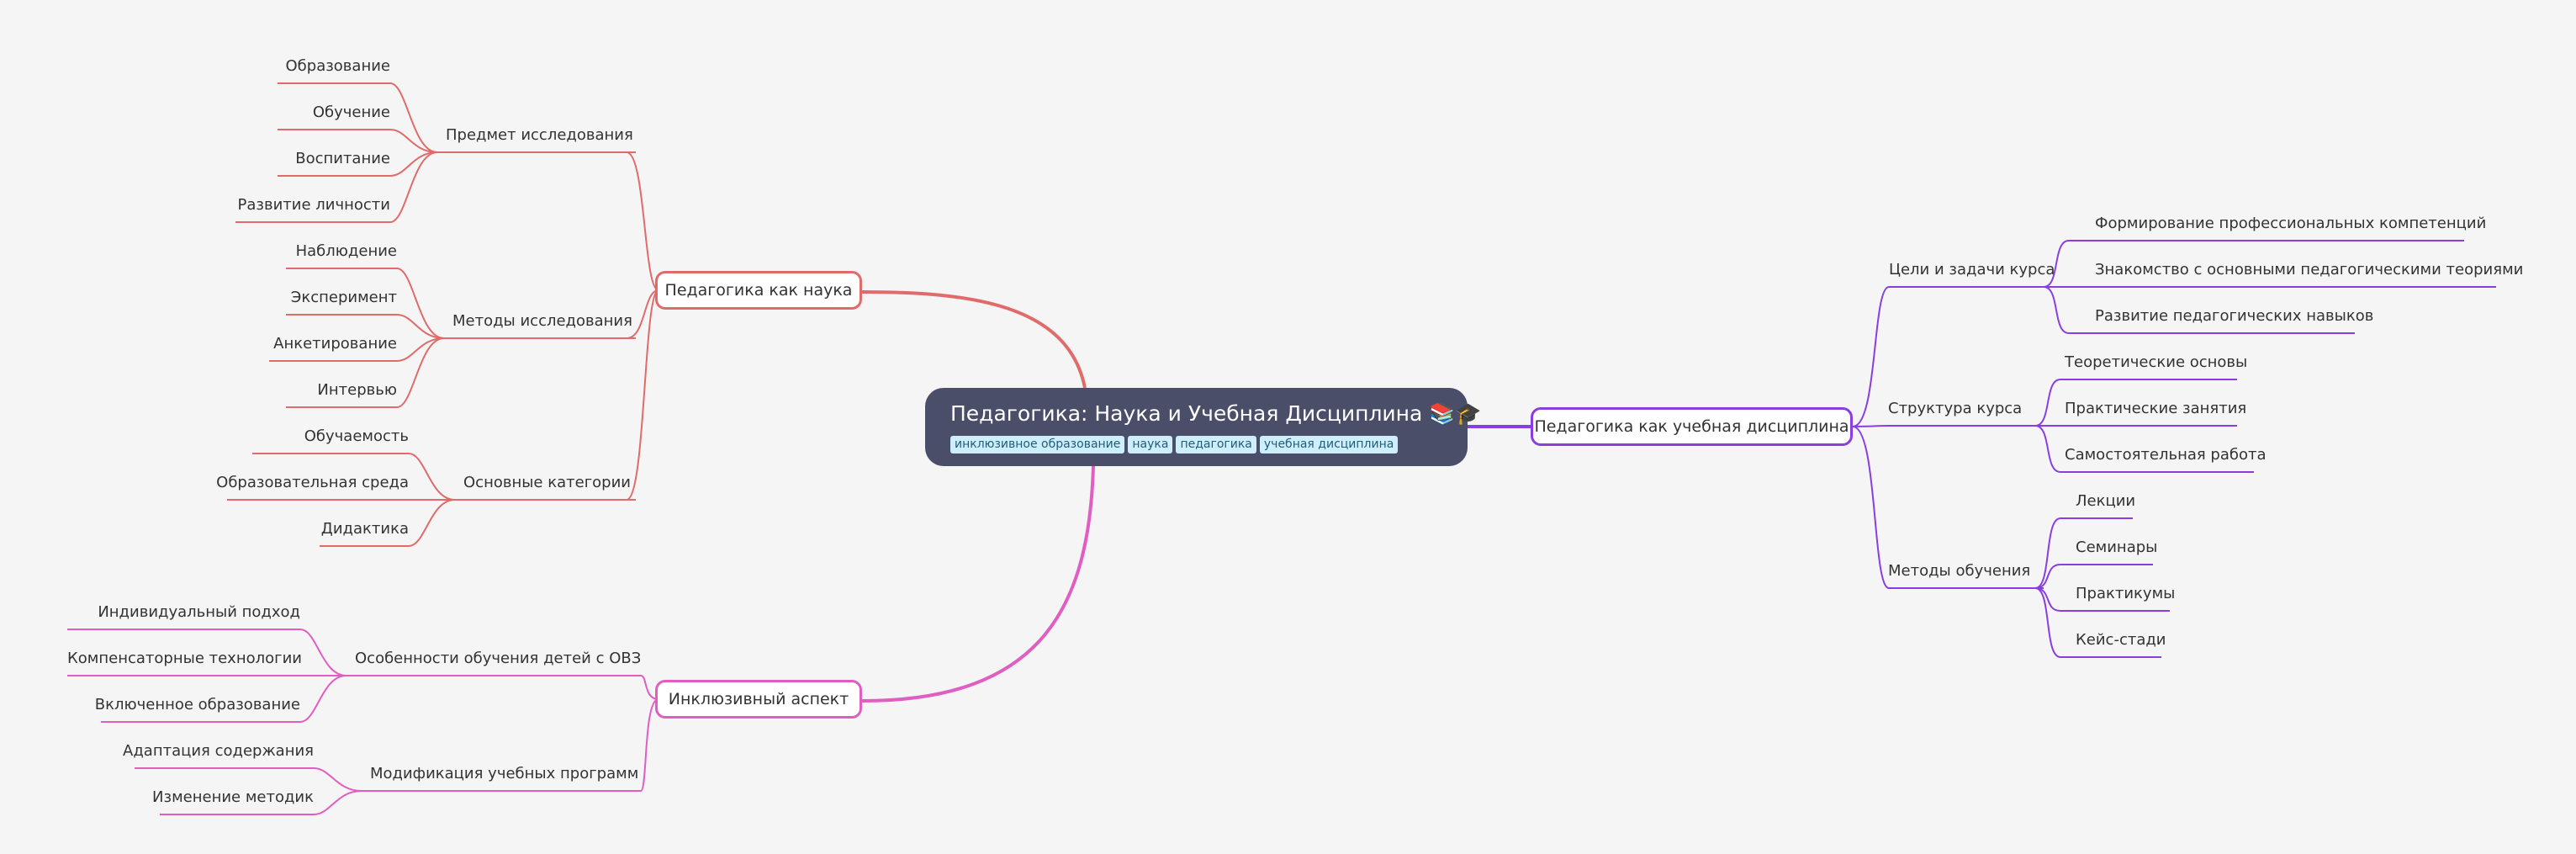 Image resolution: width=2576 pixels, height=854 pixels. I want to click on branch-inclusive: Инклюзивный аспект, so click(758, 699).